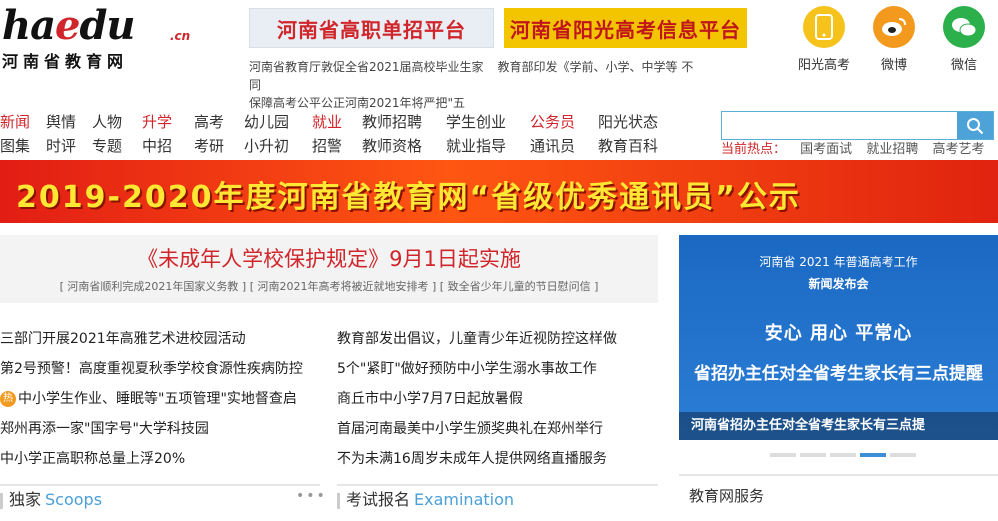 Image resolution: width=998 pixels, height=521 pixels. What do you see at coordinates (180, 36) in the screenshot?
I see `logo-domain: .cn` at bounding box center [180, 36].